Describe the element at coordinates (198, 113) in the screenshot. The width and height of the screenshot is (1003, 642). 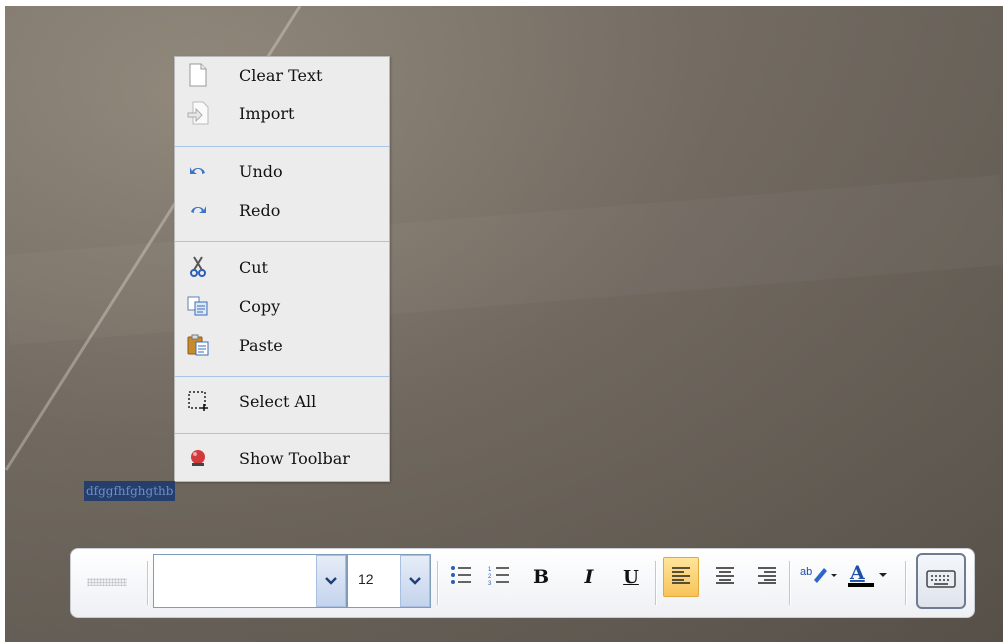
I see `import-icon` at that location.